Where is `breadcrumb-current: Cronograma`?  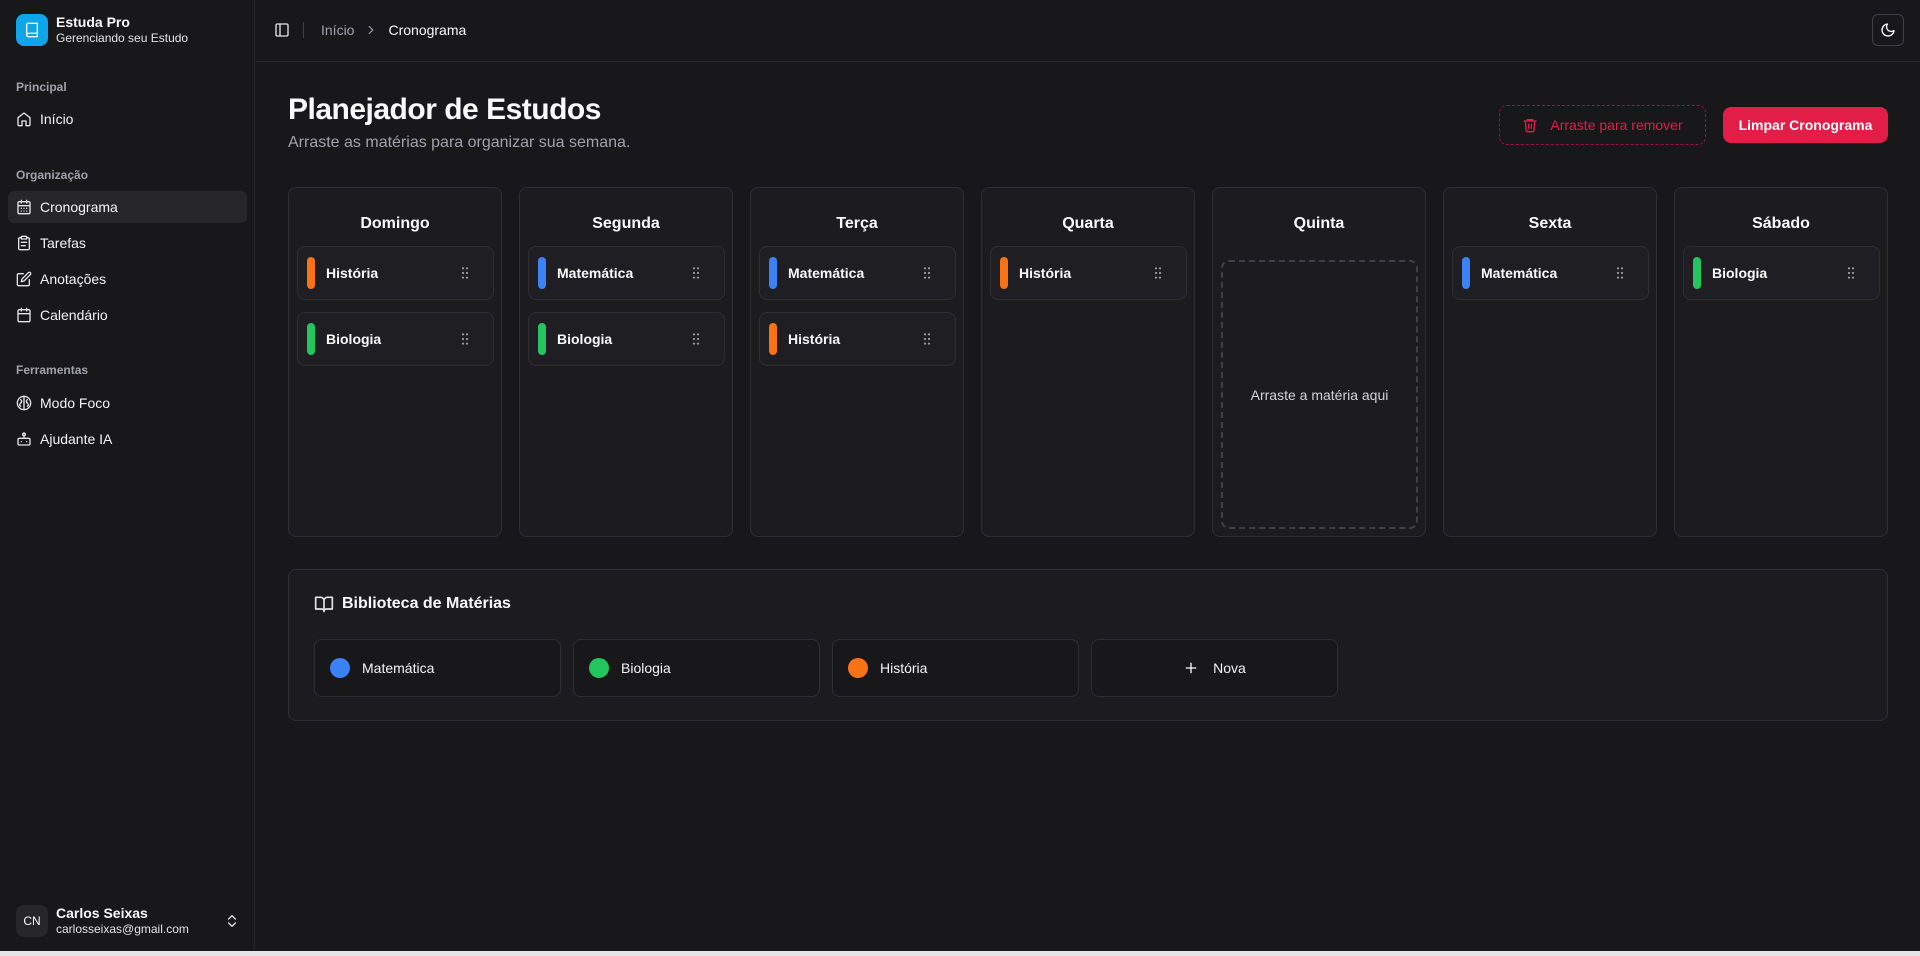
breadcrumb-current: Cronograma is located at coordinates (427, 30).